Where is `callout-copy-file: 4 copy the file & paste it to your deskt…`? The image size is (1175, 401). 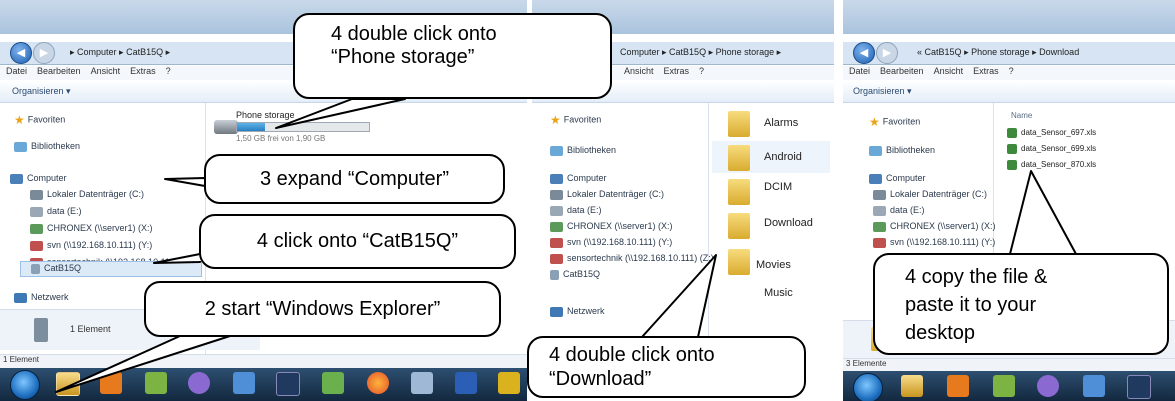 callout-copy-file: 4 copy the file & paste it to your deskt… is located at coordinates (1021, 304).